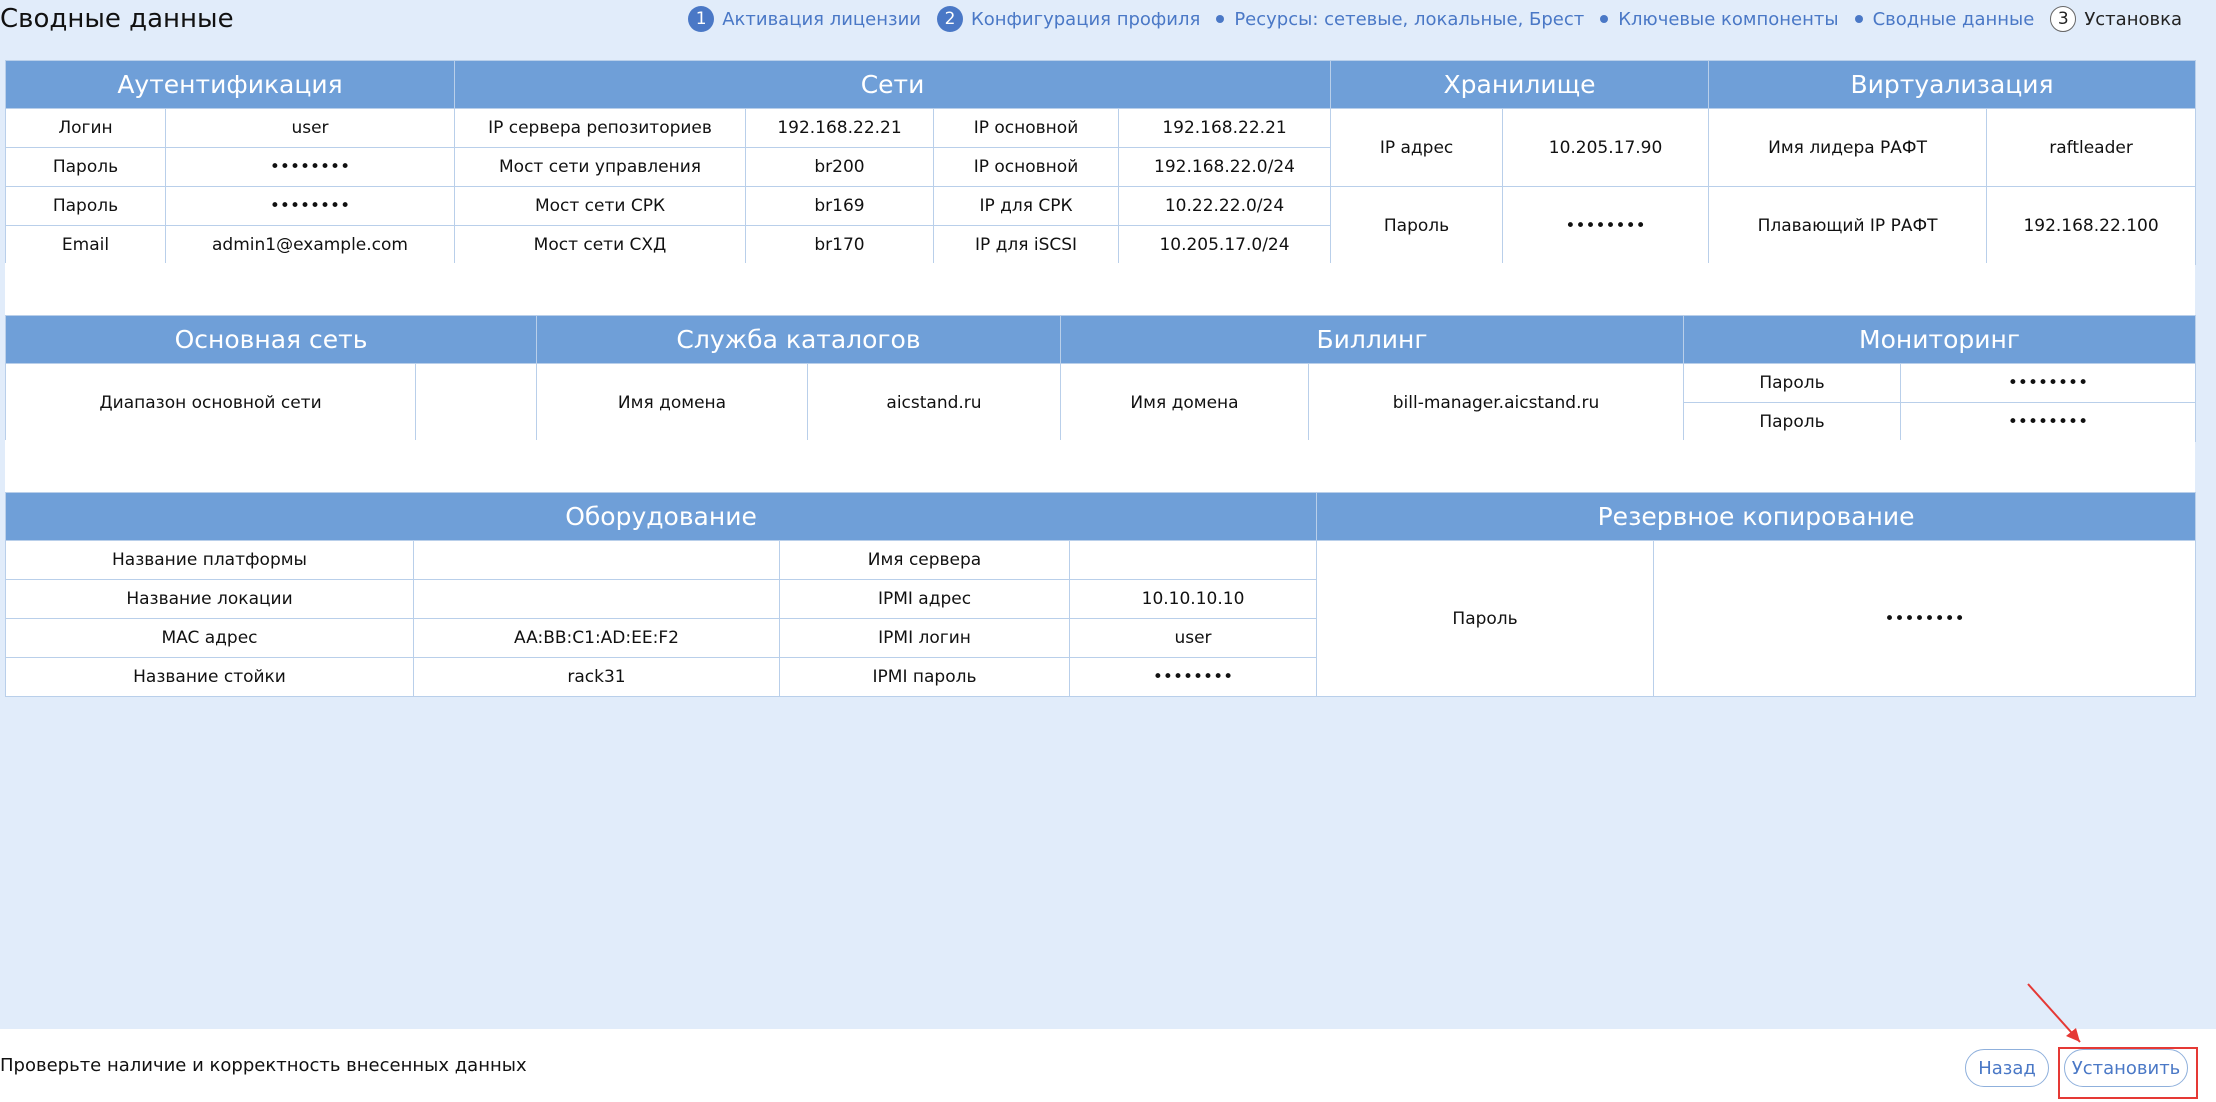  What do you see at coordinates (1409, 19) in the screenshot?
I see `step-label: Ресурсы: сетевые, локальные, Брест` at bounding box center [1409, 19].